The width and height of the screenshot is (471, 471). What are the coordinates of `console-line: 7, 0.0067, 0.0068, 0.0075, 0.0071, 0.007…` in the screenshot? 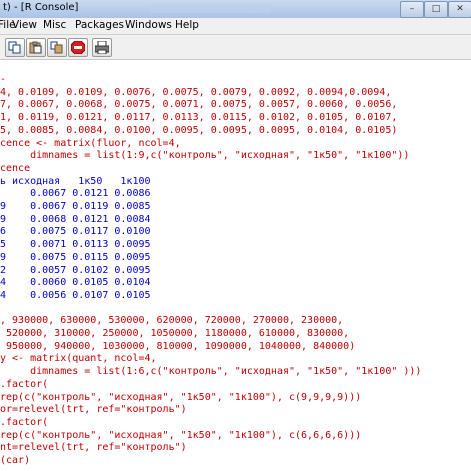 It's located at (199, 105).